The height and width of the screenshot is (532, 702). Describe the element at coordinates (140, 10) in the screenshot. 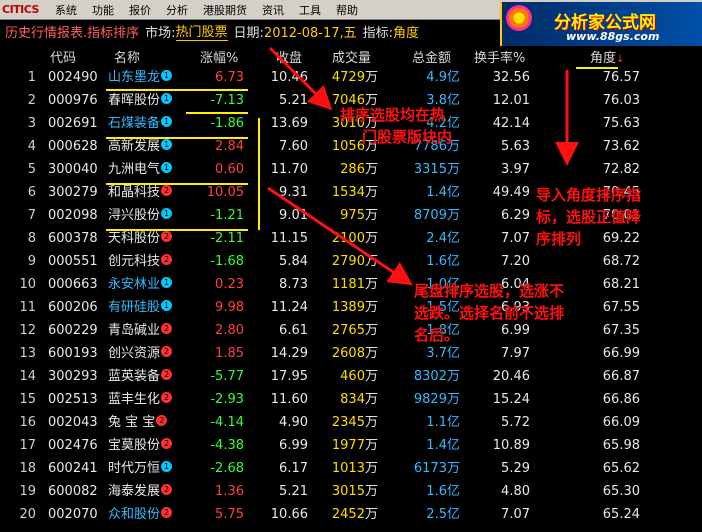

I see `menu-item: 报价` at that location.